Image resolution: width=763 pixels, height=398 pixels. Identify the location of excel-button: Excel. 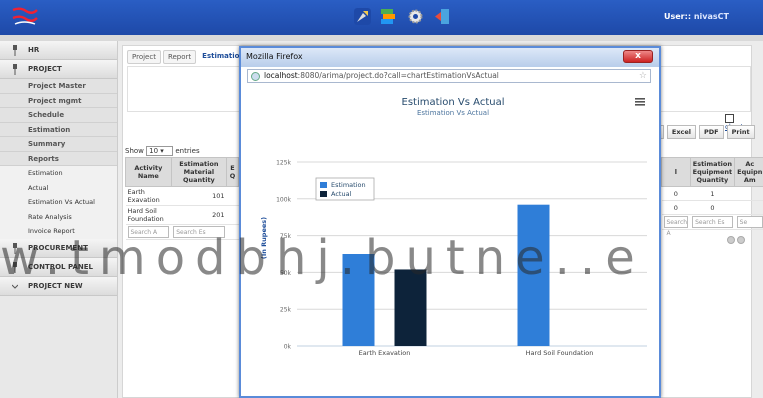
(681, 132).